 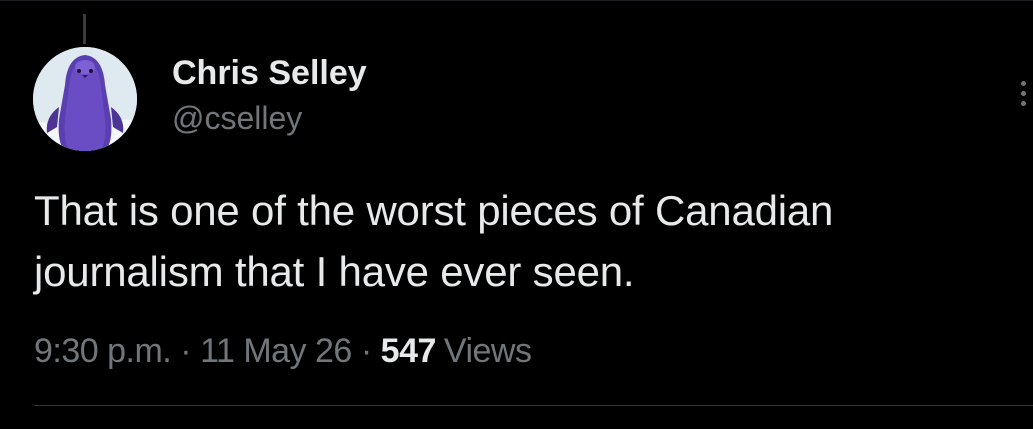 I want to click on author-handle: @cselley, so click(x=269, y=118).